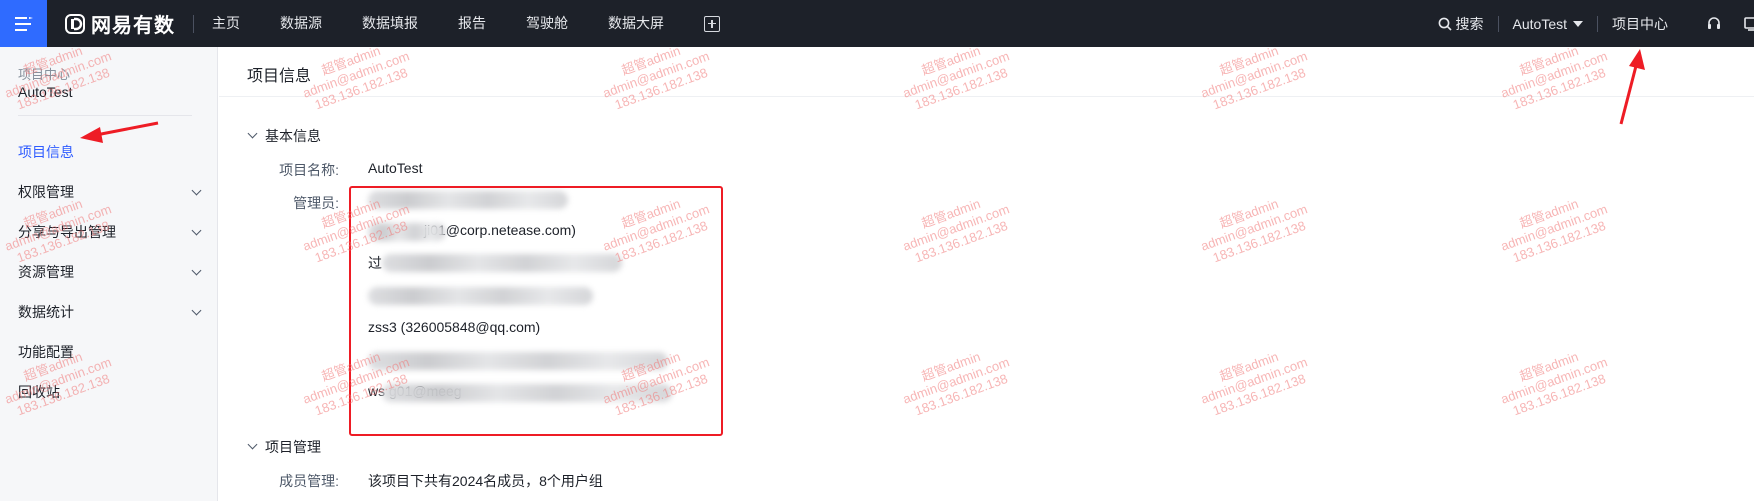 Image resolution: width=1754 pixels, height=501 pixels. I want to click on support-button, so click(1714, 24).